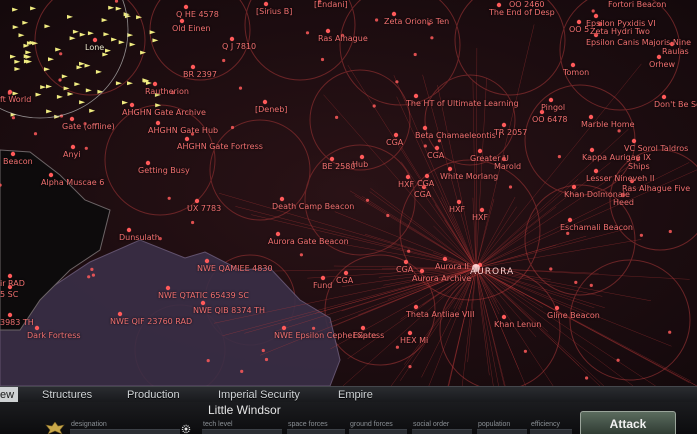 The width and height of the screenshot is (697, 434). What do you see at coordinates (623, 202) in the screenshot?
I see `map-label: Heed` at bounding box center [623, 202].